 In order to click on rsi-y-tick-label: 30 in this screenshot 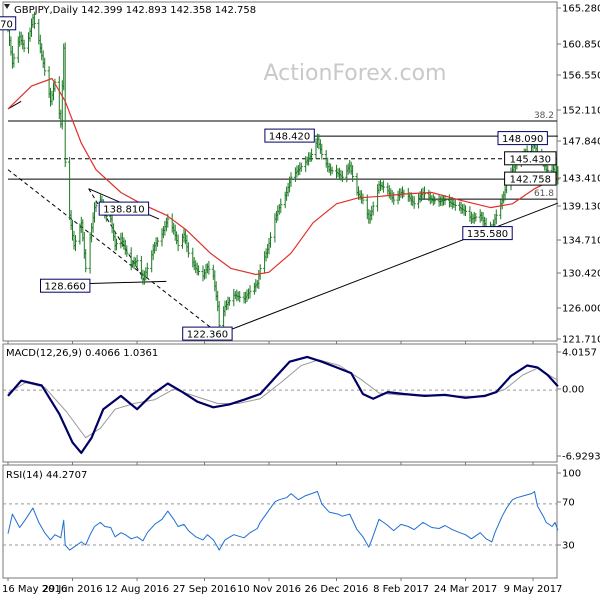, I will do `click(568, 546)`.